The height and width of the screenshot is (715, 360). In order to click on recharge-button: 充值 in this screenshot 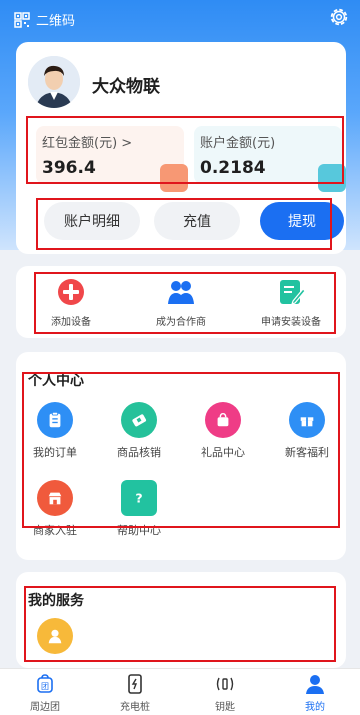, I will do `click(197, 221)`.